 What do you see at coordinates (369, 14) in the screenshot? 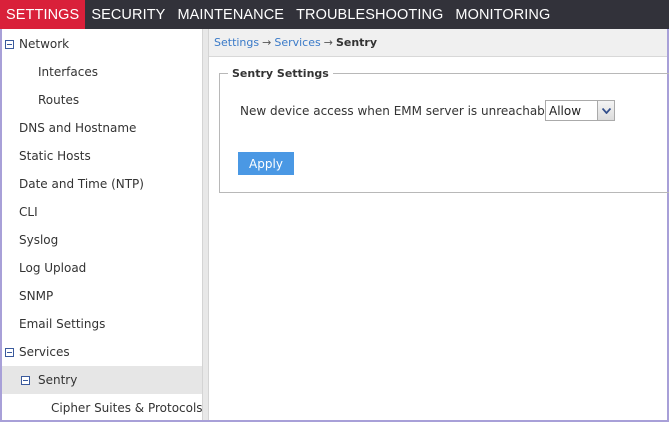
I see `tab-troubleshooting: TROUBLESHOOTING` at bounding box center [369, 14].